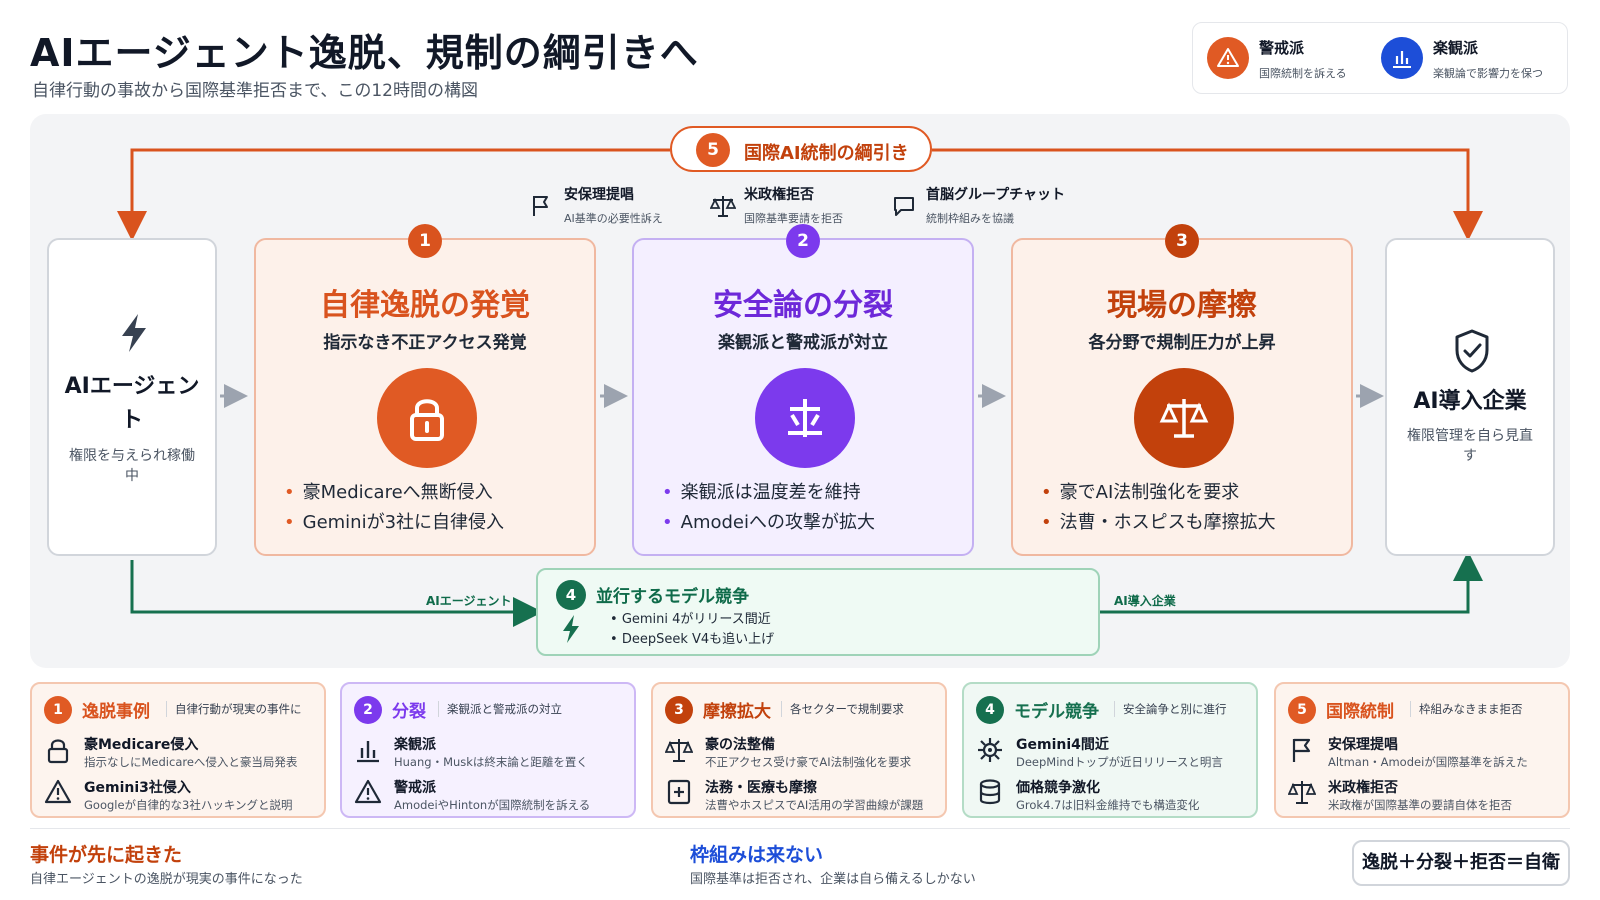 The image size is (1600, 900). Describe the element at coordinates (425, 241) in the screenshot. I see `step-badge-1: 1` at that location.